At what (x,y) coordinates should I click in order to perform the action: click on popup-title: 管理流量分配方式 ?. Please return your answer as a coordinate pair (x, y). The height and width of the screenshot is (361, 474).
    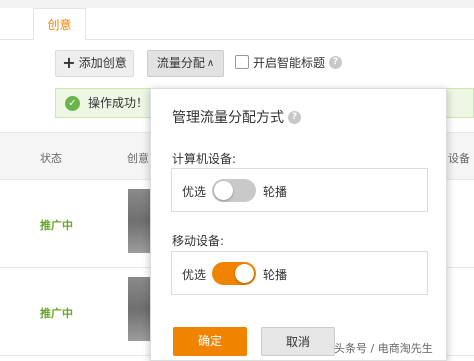
    Looking at the image, I should click on (236, 117).